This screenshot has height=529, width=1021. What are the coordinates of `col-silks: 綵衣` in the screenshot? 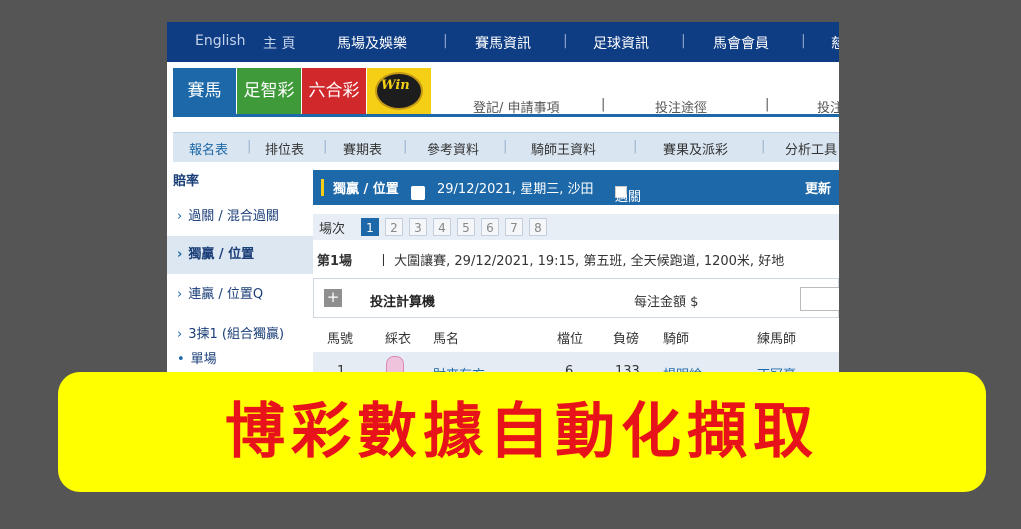 It's located at (398, 339).